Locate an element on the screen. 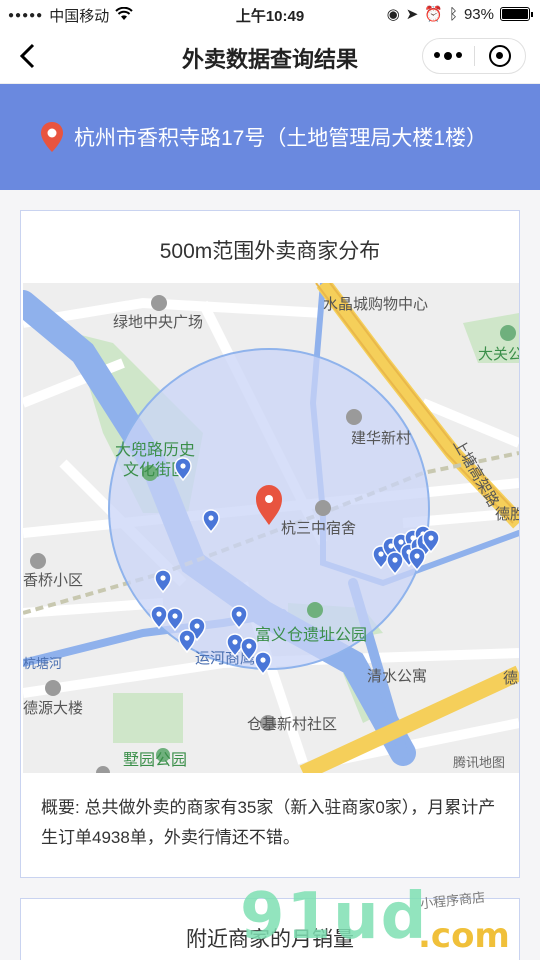 The height and width of the screenshot is (960, 540). map-label-jianhua: 建华新村 is located at coordinates (381, 438).